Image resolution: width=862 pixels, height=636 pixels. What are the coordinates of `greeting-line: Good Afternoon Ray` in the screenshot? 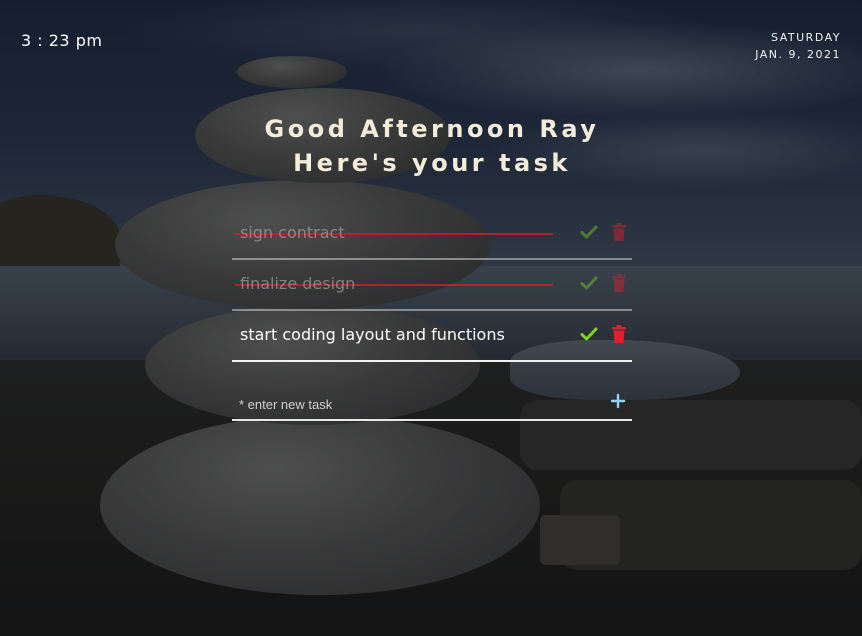 It's located at (432, 129).